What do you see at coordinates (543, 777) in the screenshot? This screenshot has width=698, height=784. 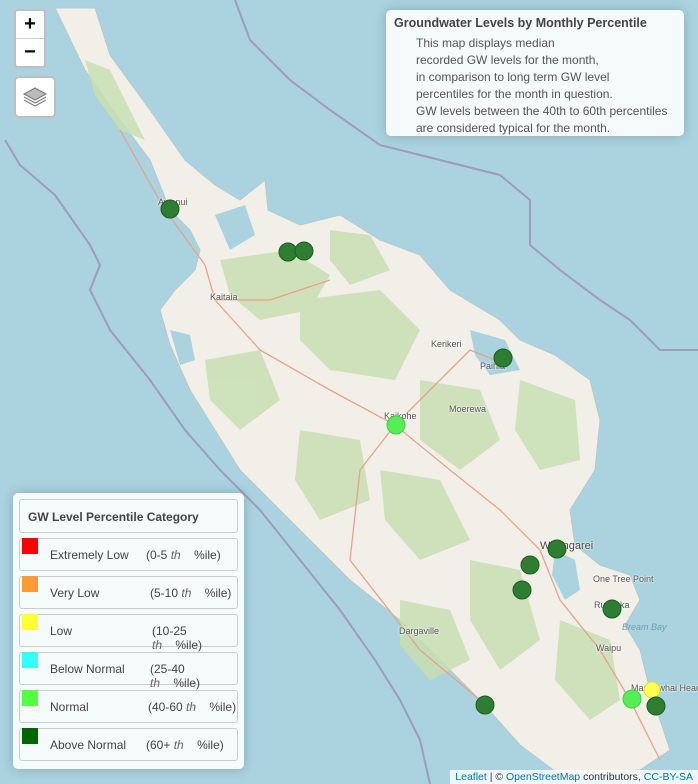 I see `osm-link: OpenStreetMap` at bounding box center [543, 777].